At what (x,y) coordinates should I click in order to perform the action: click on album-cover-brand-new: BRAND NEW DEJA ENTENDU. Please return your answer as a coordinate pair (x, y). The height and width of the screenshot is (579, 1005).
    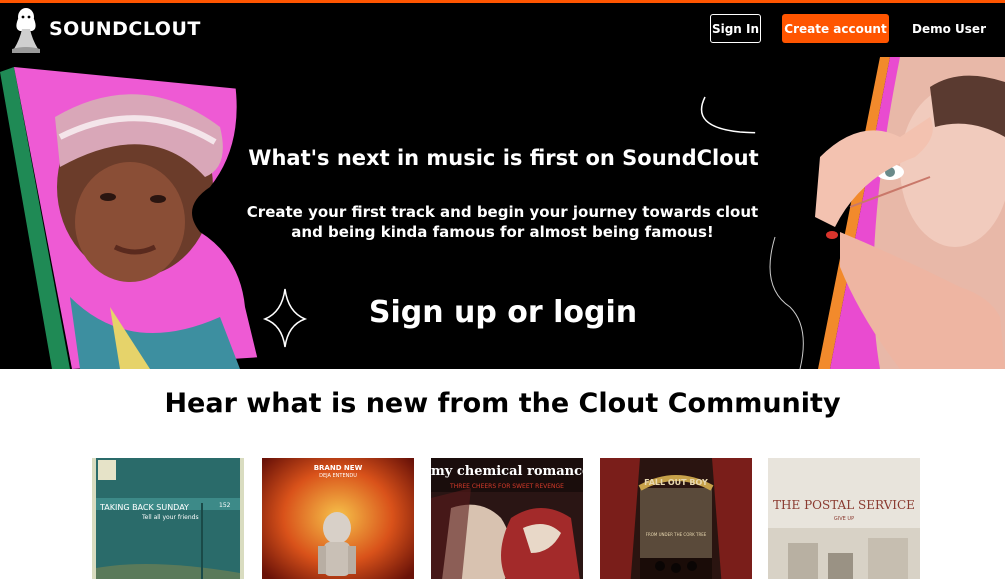
    Looking at the image, I should click on (338, 518).